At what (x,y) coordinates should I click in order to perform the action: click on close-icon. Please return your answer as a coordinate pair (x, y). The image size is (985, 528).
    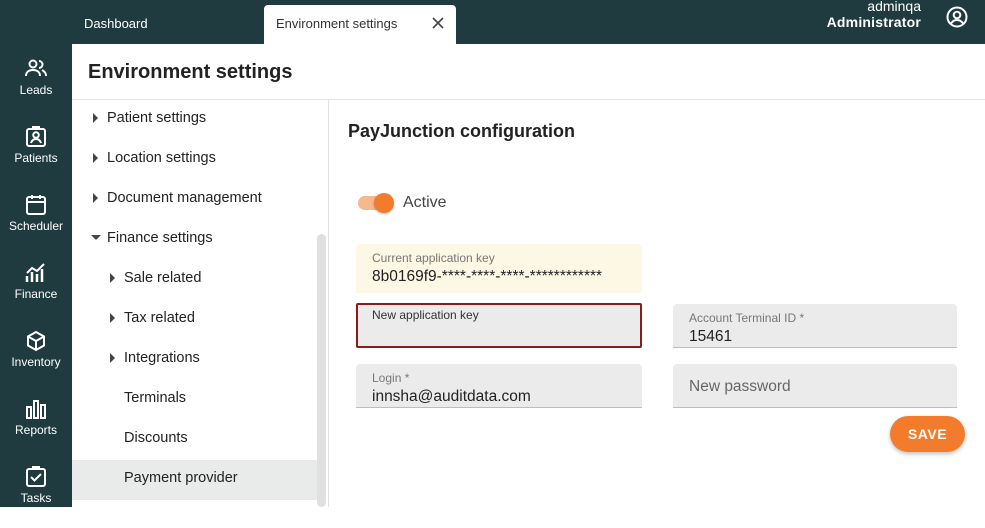
    Looking at the image, I should click on (438, 23).